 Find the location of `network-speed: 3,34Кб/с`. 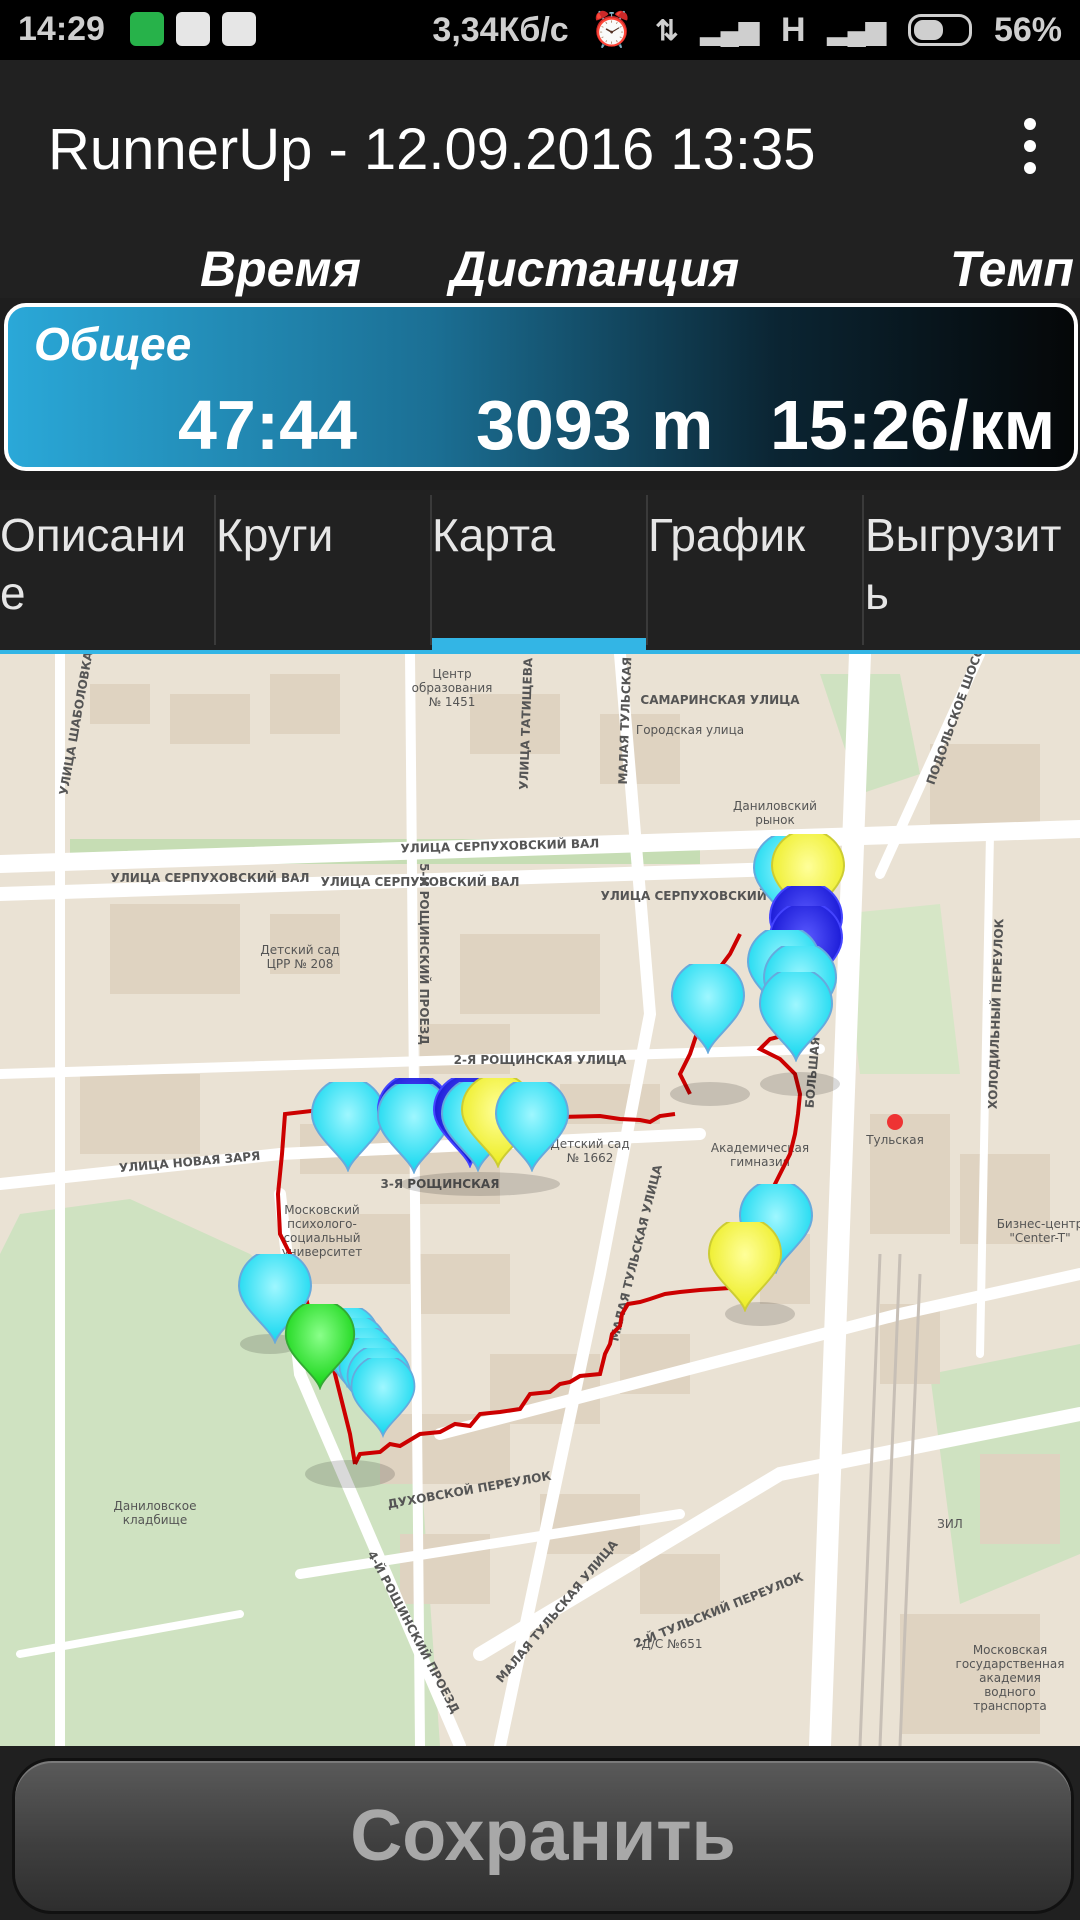

network-speed: 3,34Кб/с is located at coordinates (500, 29).